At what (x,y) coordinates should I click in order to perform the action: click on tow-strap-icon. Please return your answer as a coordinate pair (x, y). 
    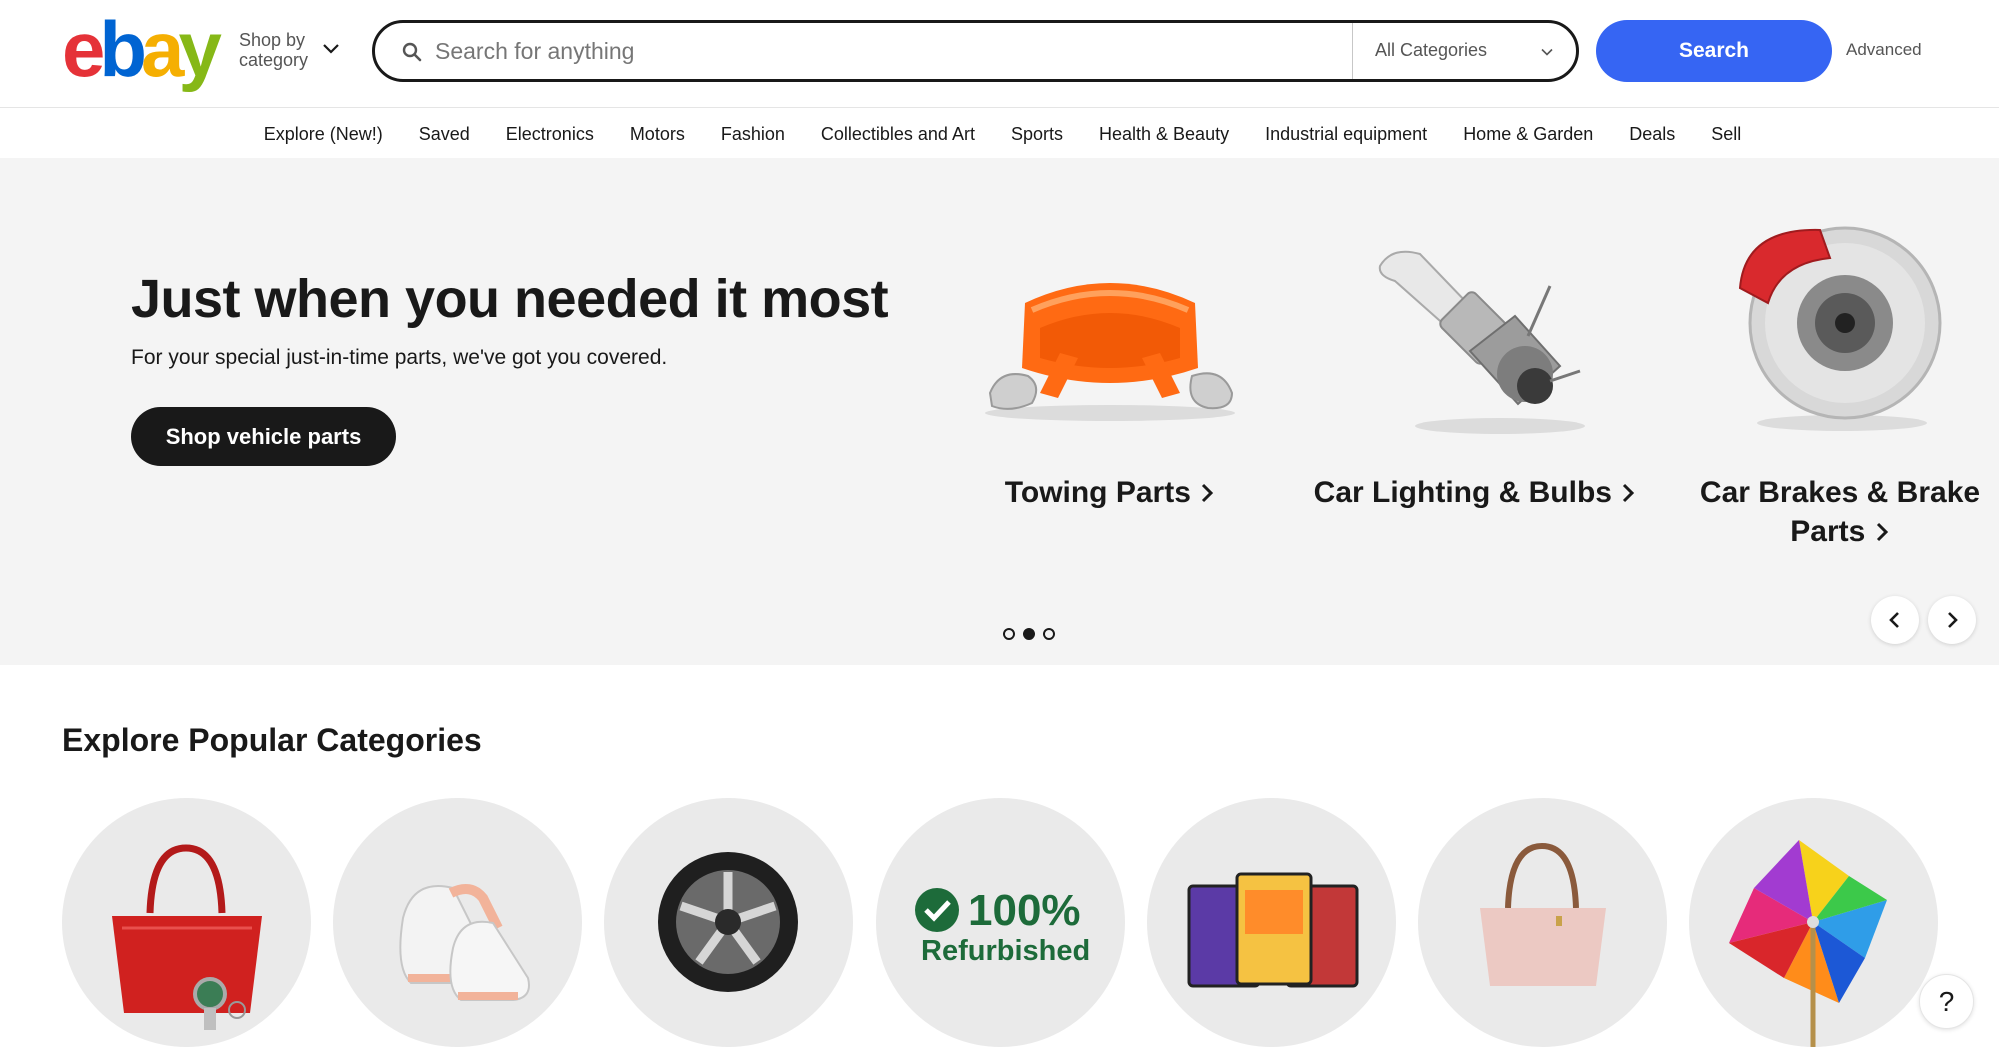
    Looking at the image, I should click on (1110, 352).